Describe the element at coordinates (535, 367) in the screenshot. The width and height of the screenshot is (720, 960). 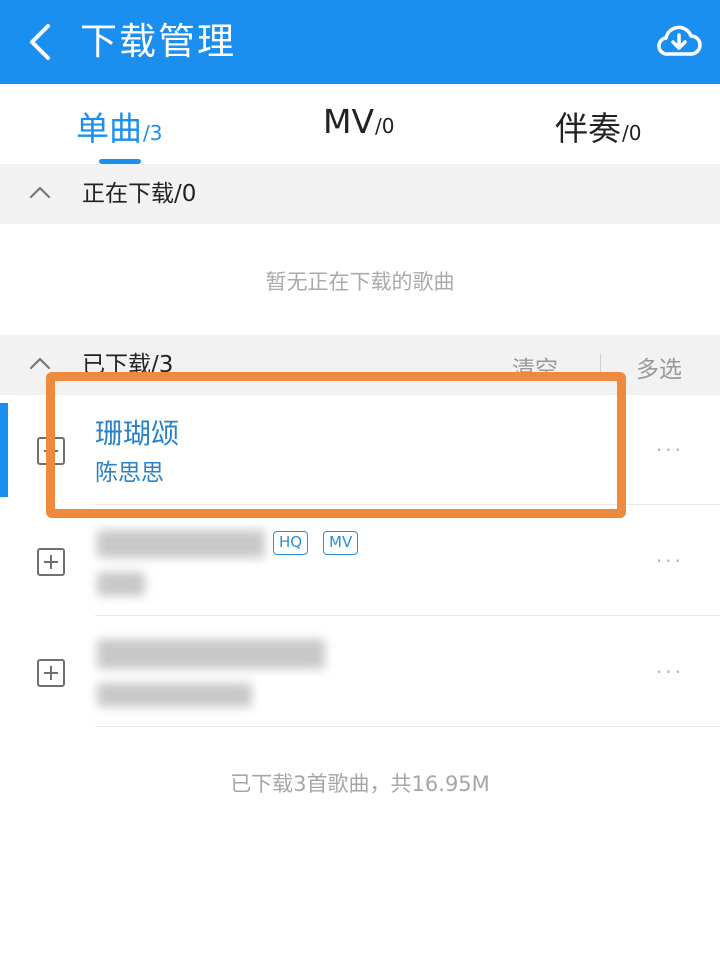
I see `clear-button: 清空` at that location.